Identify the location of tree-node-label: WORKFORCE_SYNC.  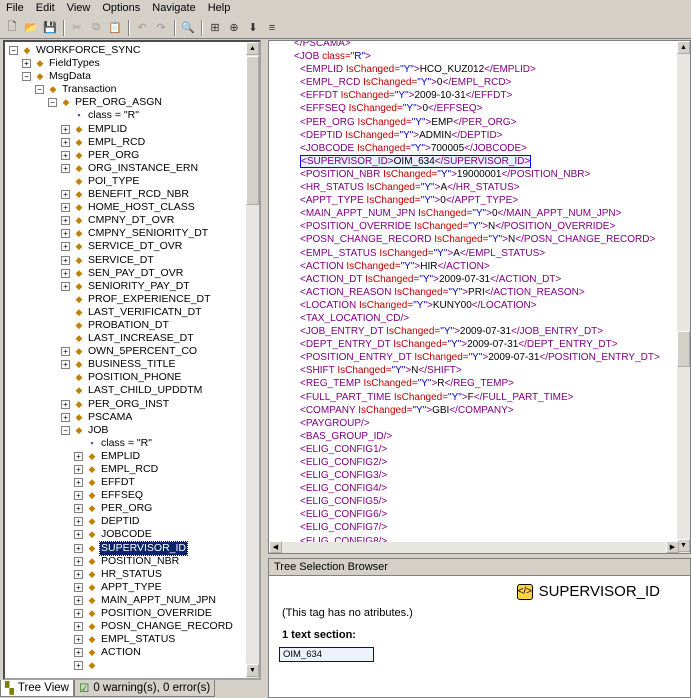
(88, 50).